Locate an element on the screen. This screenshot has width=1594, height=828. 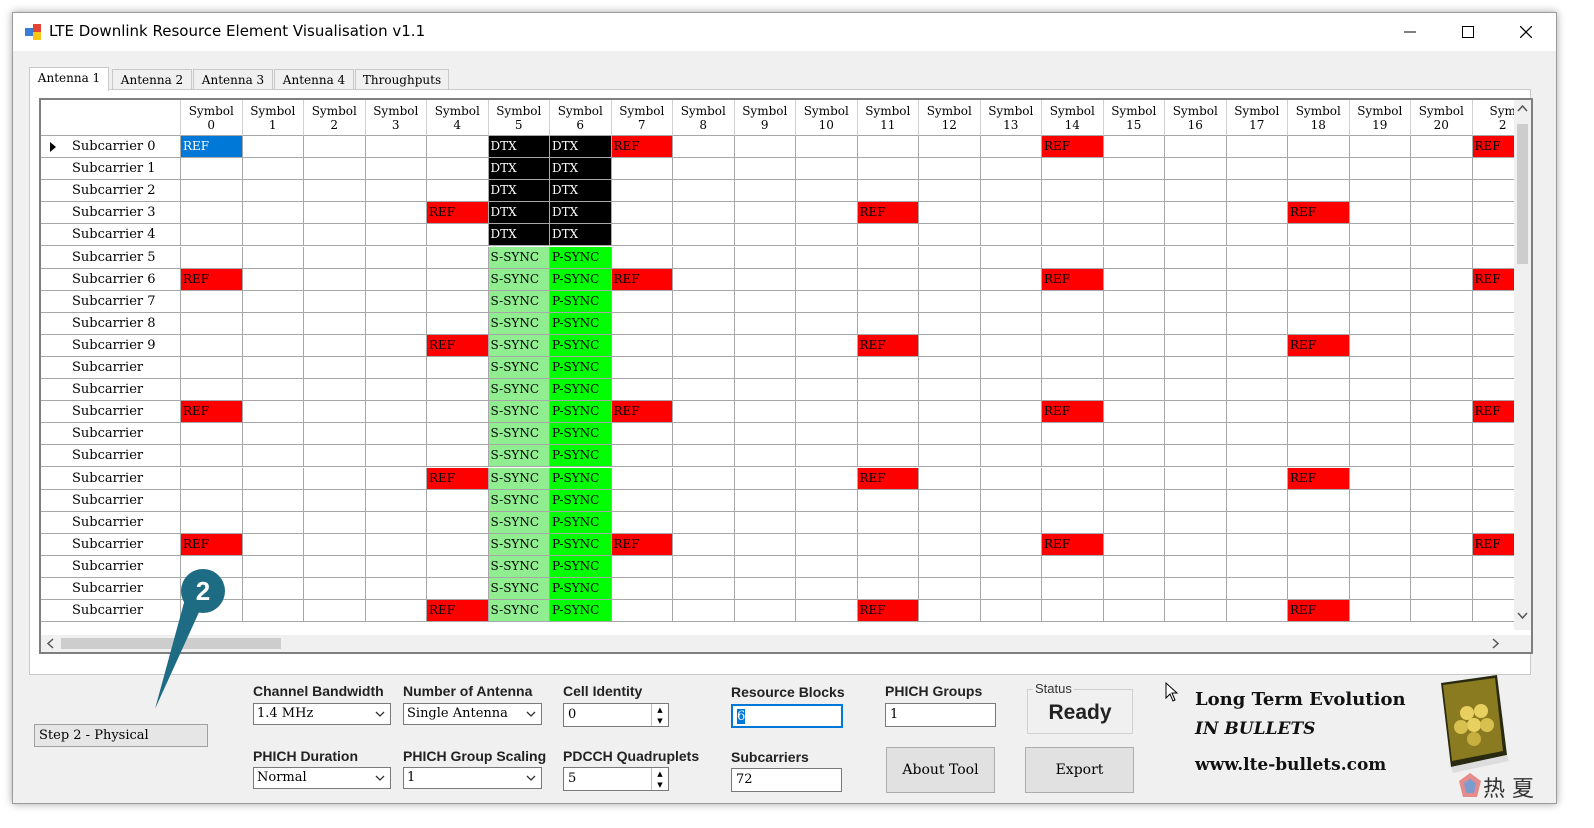
cell-identity-spinner: 0 ▲ ▼ is located at coordinates (616, 715).